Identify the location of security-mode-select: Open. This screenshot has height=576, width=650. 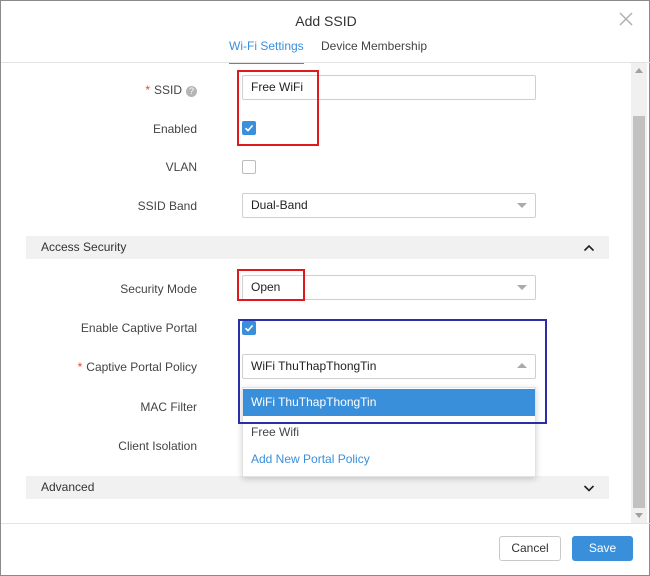
(389, 287).